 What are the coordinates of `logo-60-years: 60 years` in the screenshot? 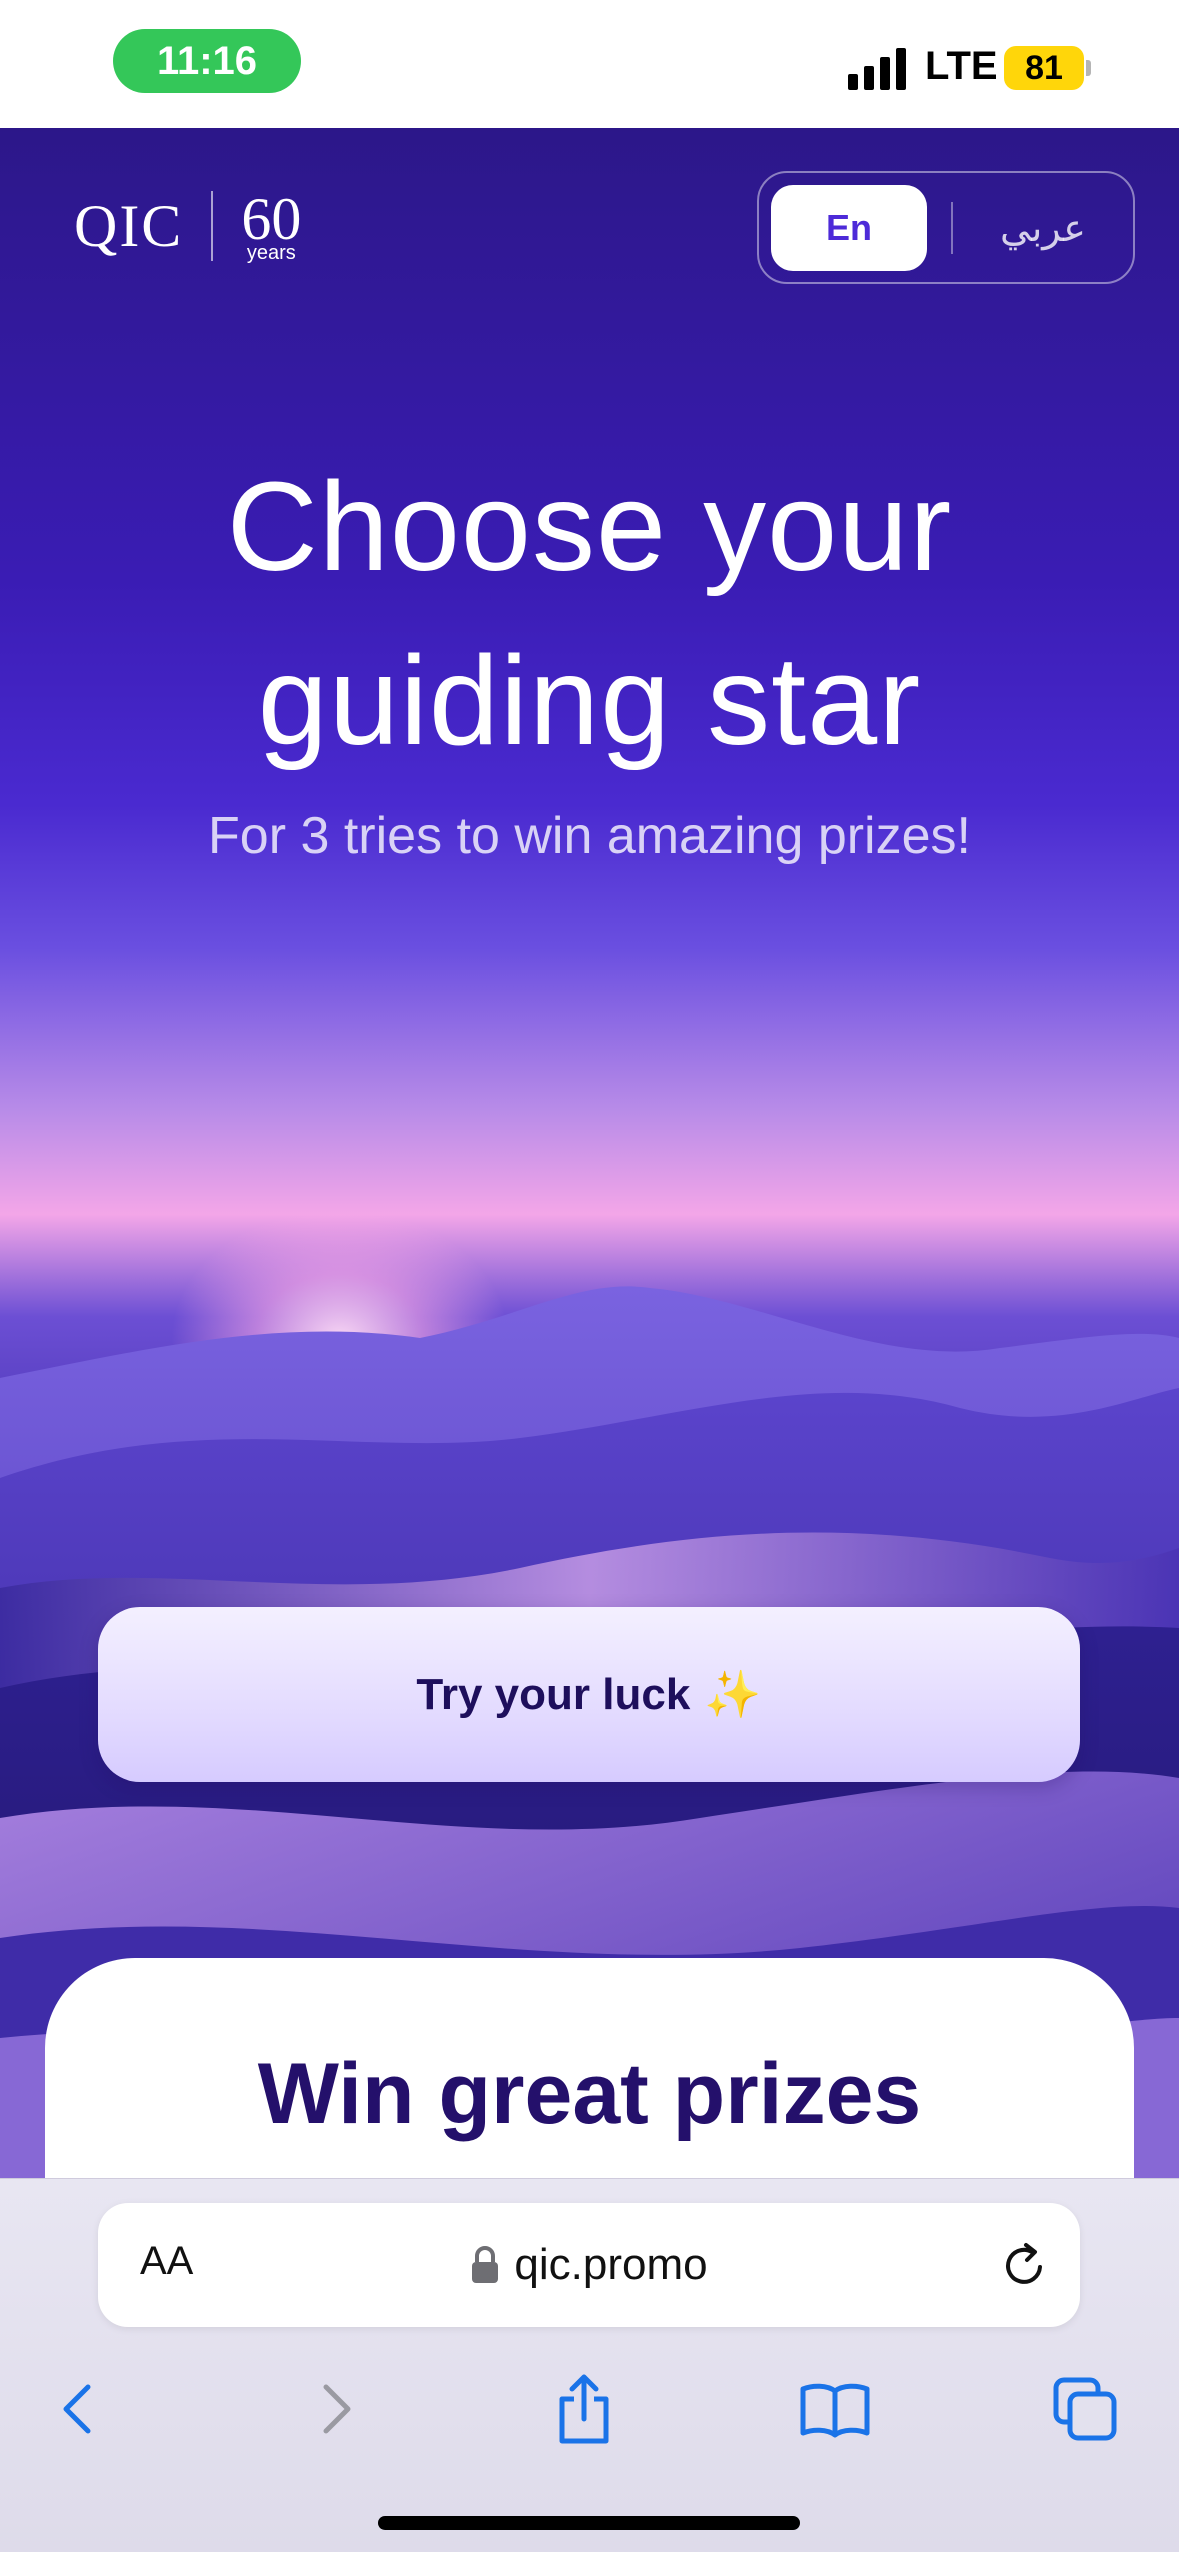 It's located at (271, 226).